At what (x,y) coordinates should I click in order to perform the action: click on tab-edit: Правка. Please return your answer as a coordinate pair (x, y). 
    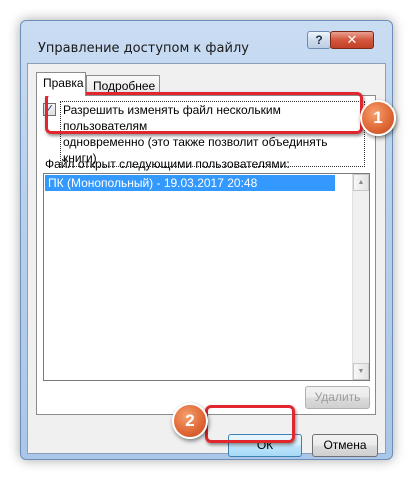
    Looking at the image, I should click on (61, 84).